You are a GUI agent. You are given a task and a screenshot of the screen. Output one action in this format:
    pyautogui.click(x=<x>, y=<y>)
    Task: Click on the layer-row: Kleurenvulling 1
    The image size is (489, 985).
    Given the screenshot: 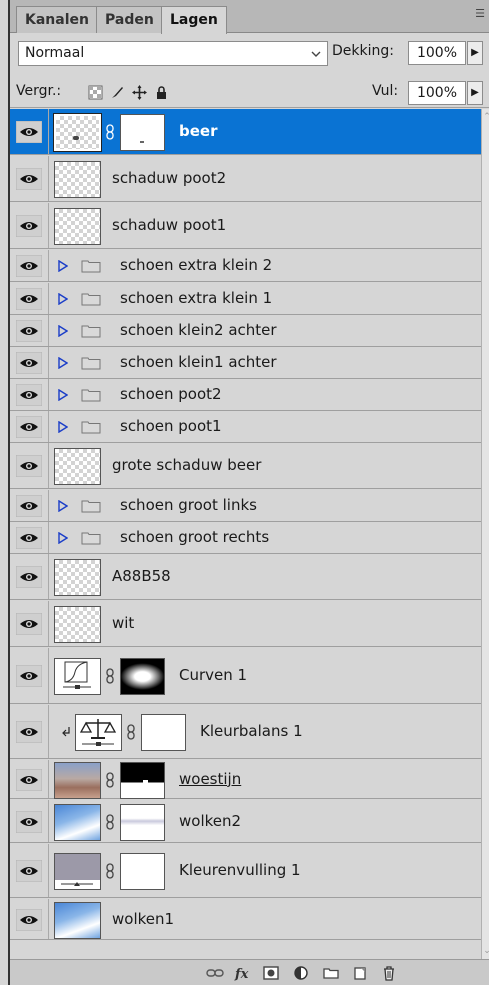 What is the action you would take?
    pyautogui.click(x=245, y=871)
    